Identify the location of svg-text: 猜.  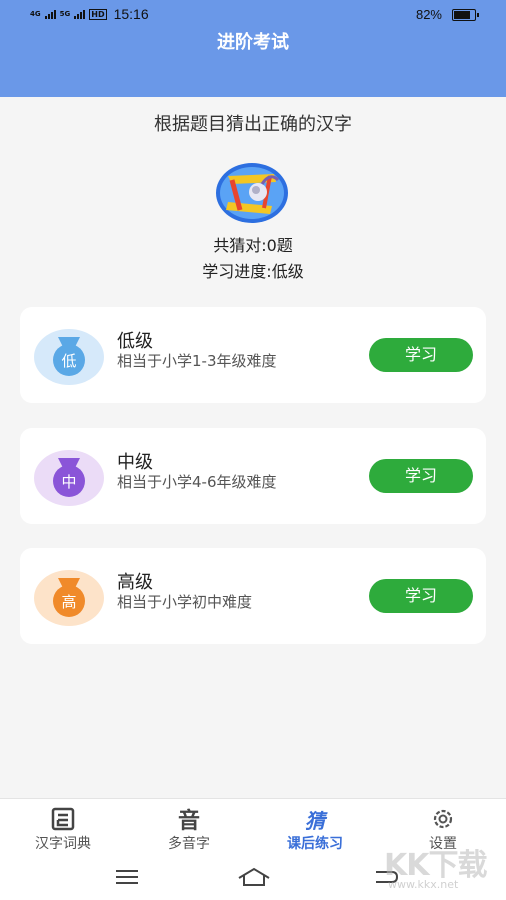
(316, 820).